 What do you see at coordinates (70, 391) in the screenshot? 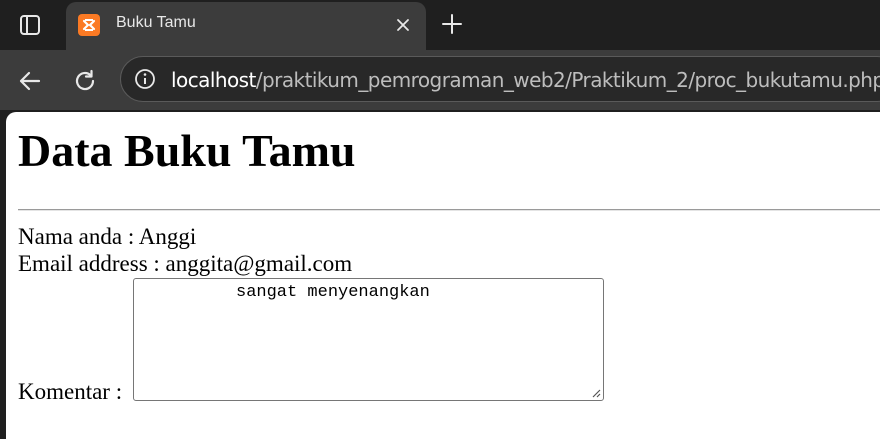
I see `comment-label: Komentar :` at bounding box center [70, 391].